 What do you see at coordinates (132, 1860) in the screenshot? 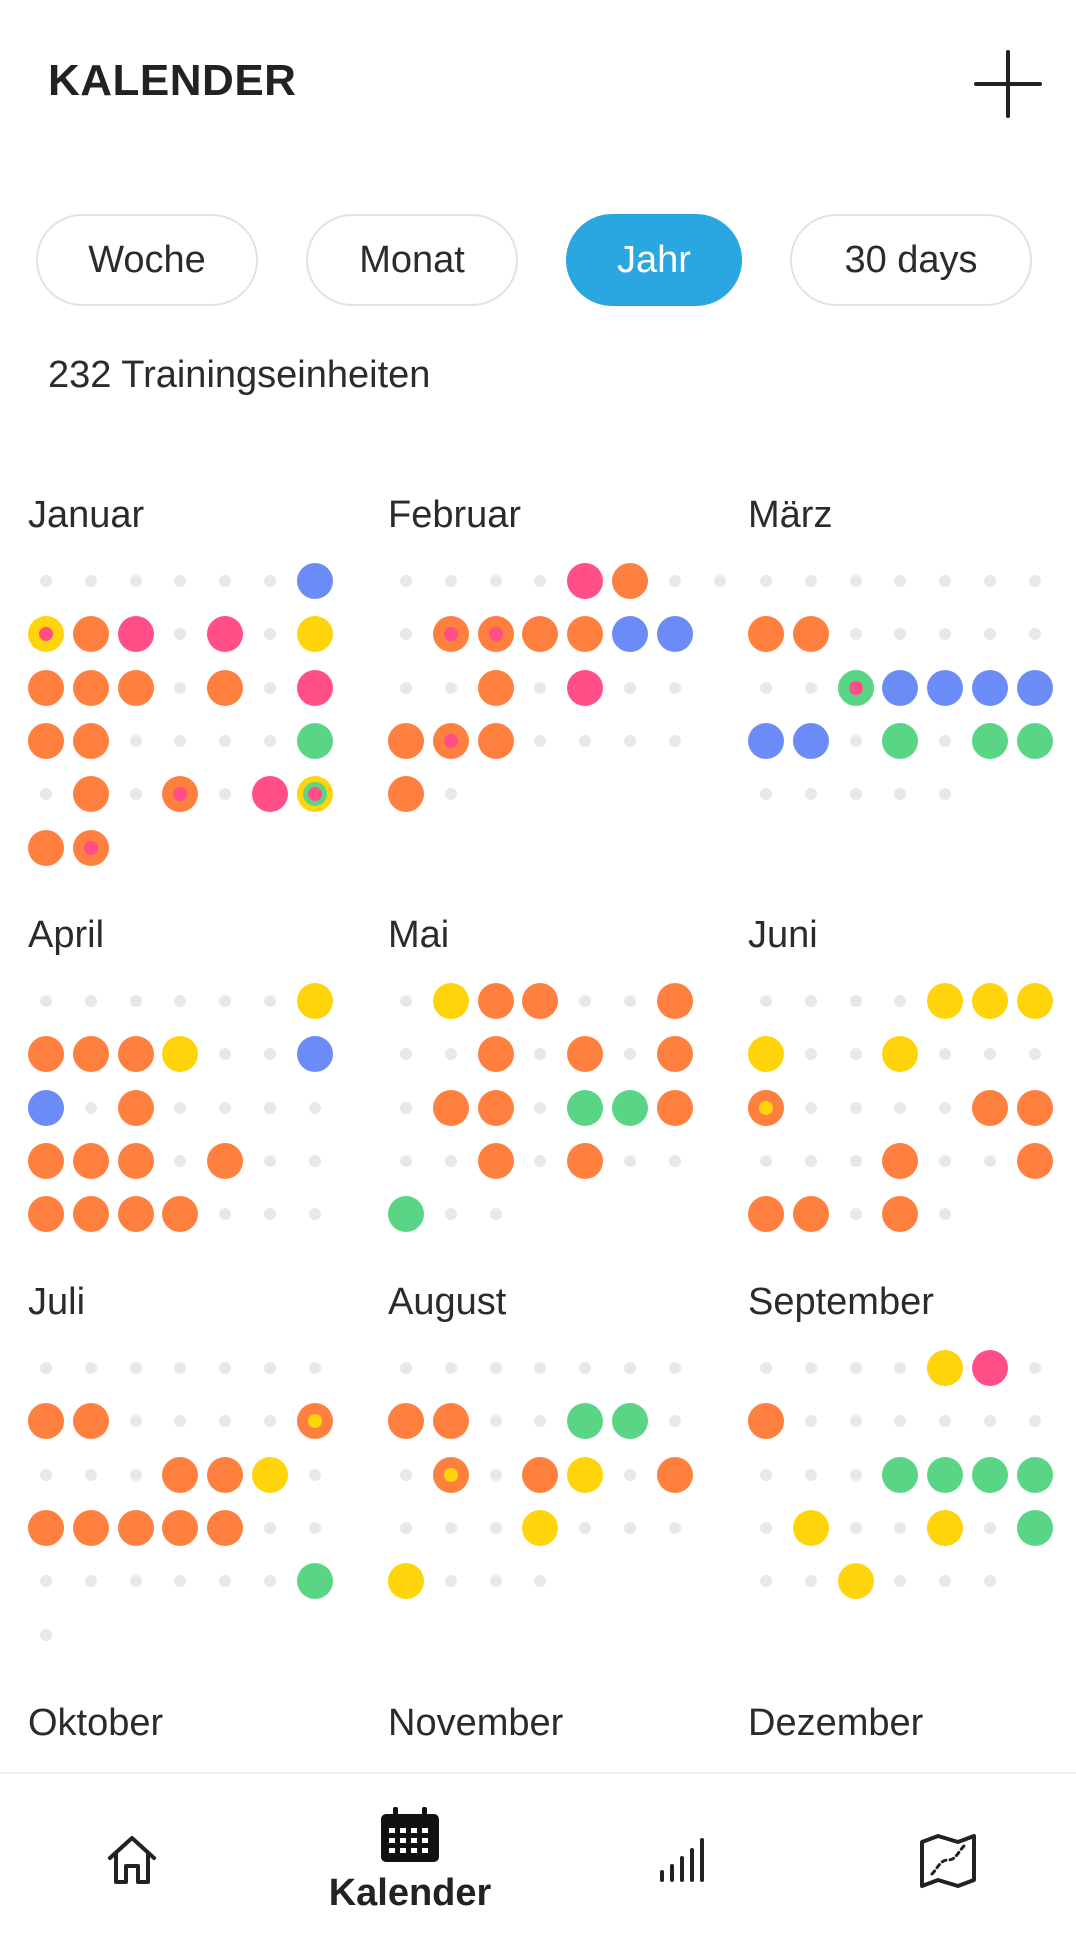
I see `nav-item-home` at bounding box center [132, 1860].